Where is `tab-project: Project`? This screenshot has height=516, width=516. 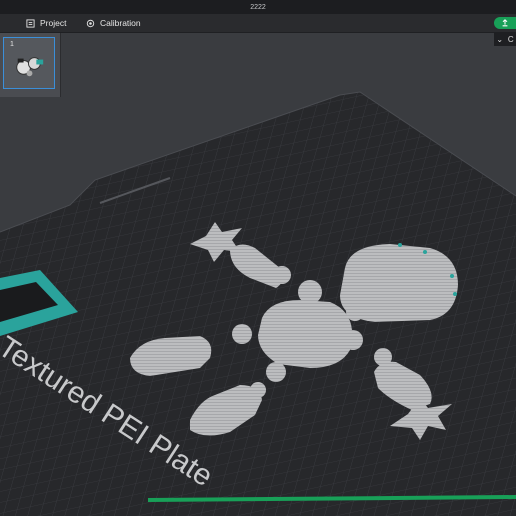 tab-project: Project is located at coordinates (46, 23).